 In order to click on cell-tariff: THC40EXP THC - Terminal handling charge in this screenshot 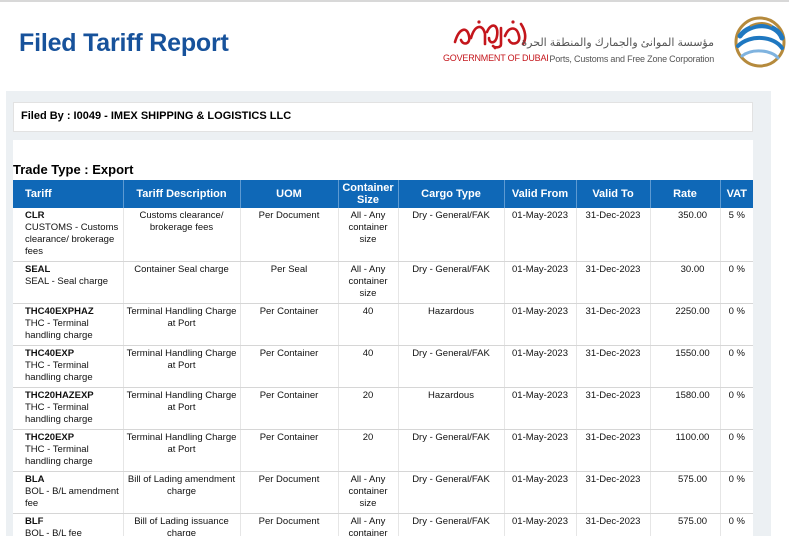, I will do `click(68, 366)`.